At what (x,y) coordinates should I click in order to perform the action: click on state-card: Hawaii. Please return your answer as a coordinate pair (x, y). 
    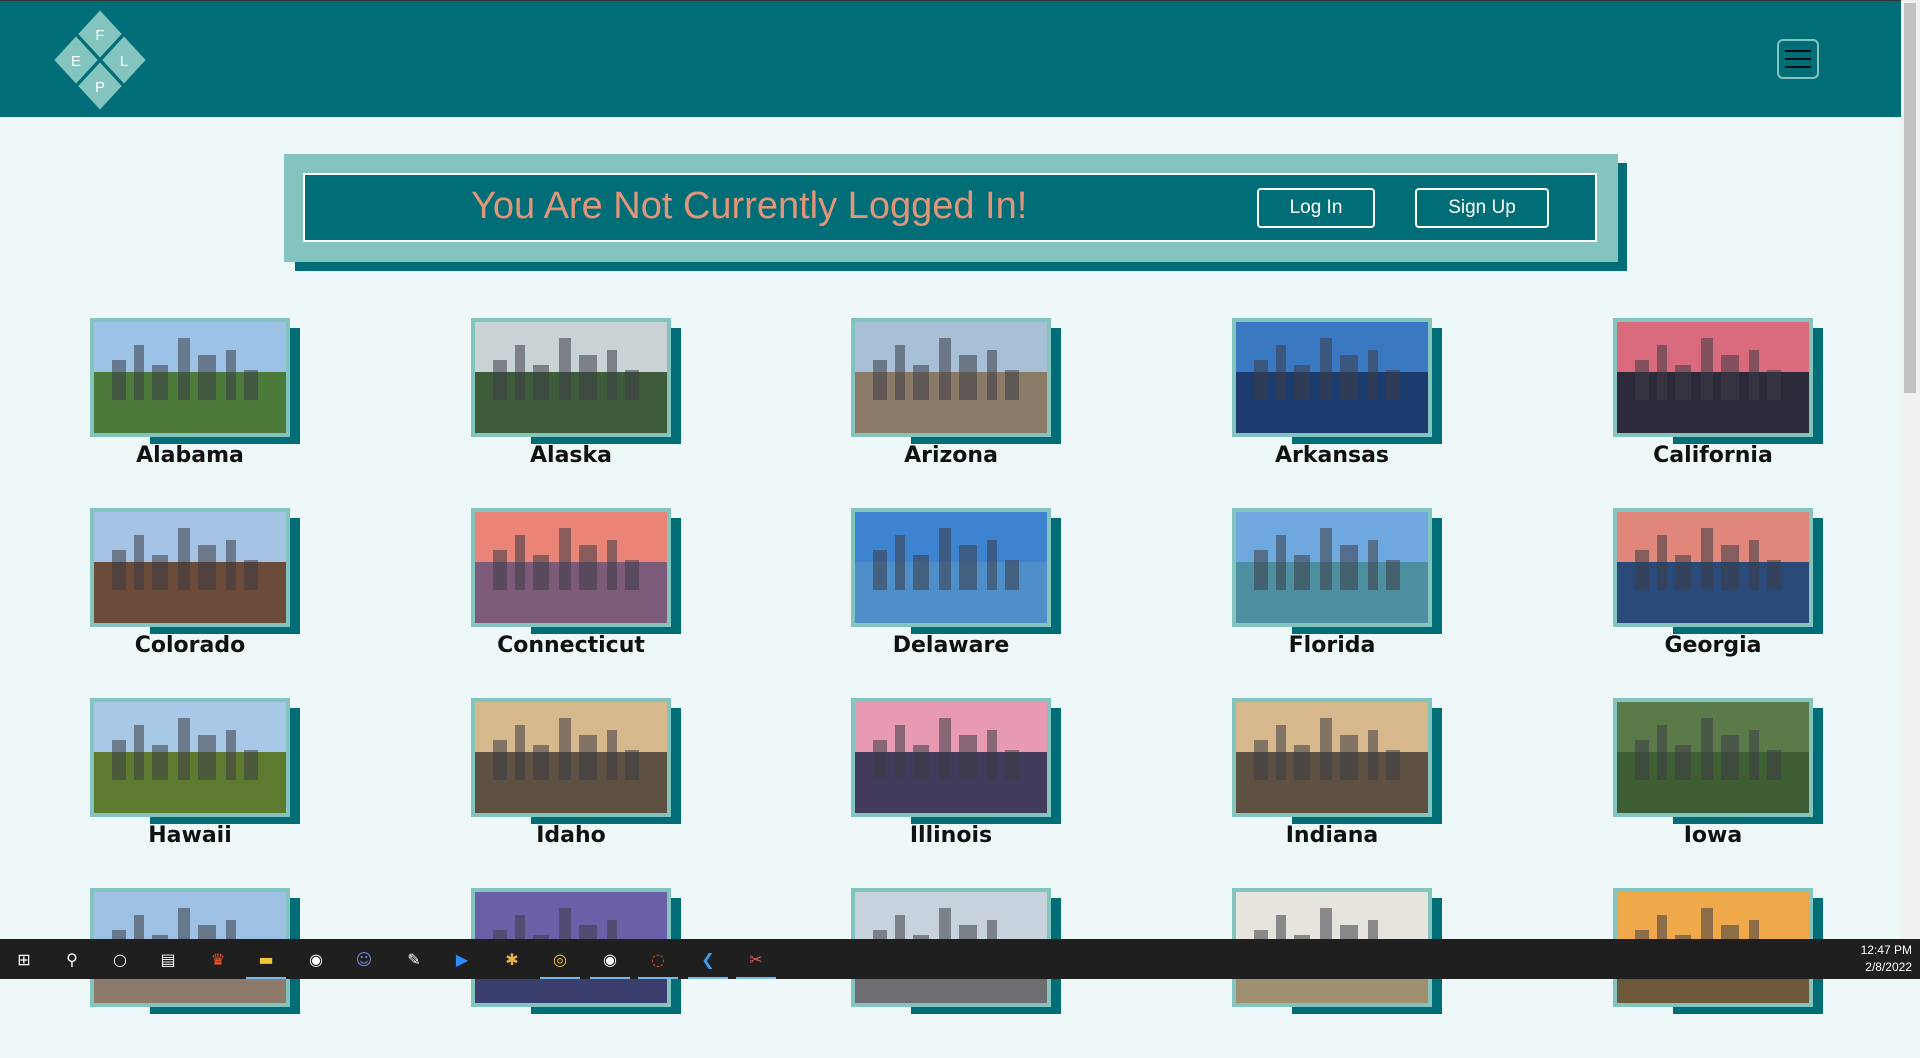
    Looking at the image, I should click on (200, 783).